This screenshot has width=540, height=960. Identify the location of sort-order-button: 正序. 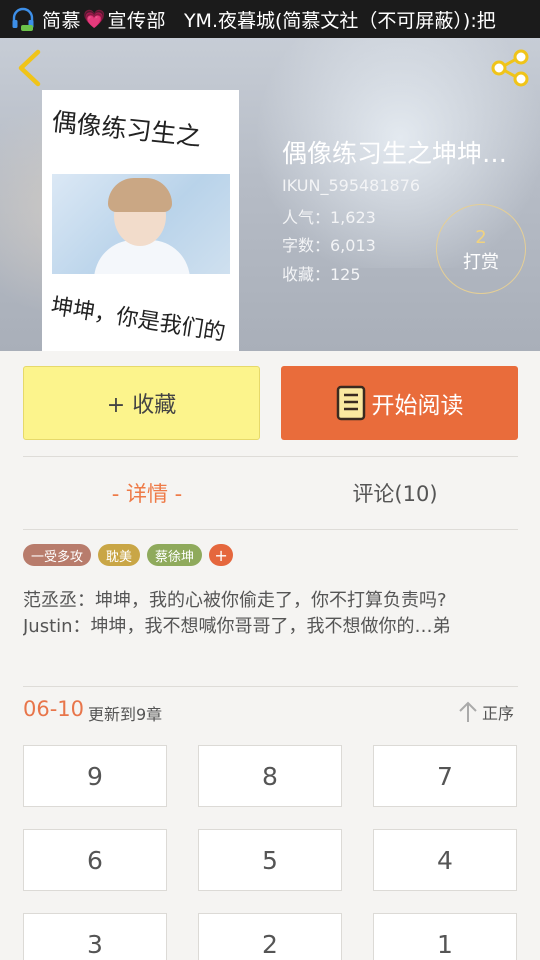
(486, 712).